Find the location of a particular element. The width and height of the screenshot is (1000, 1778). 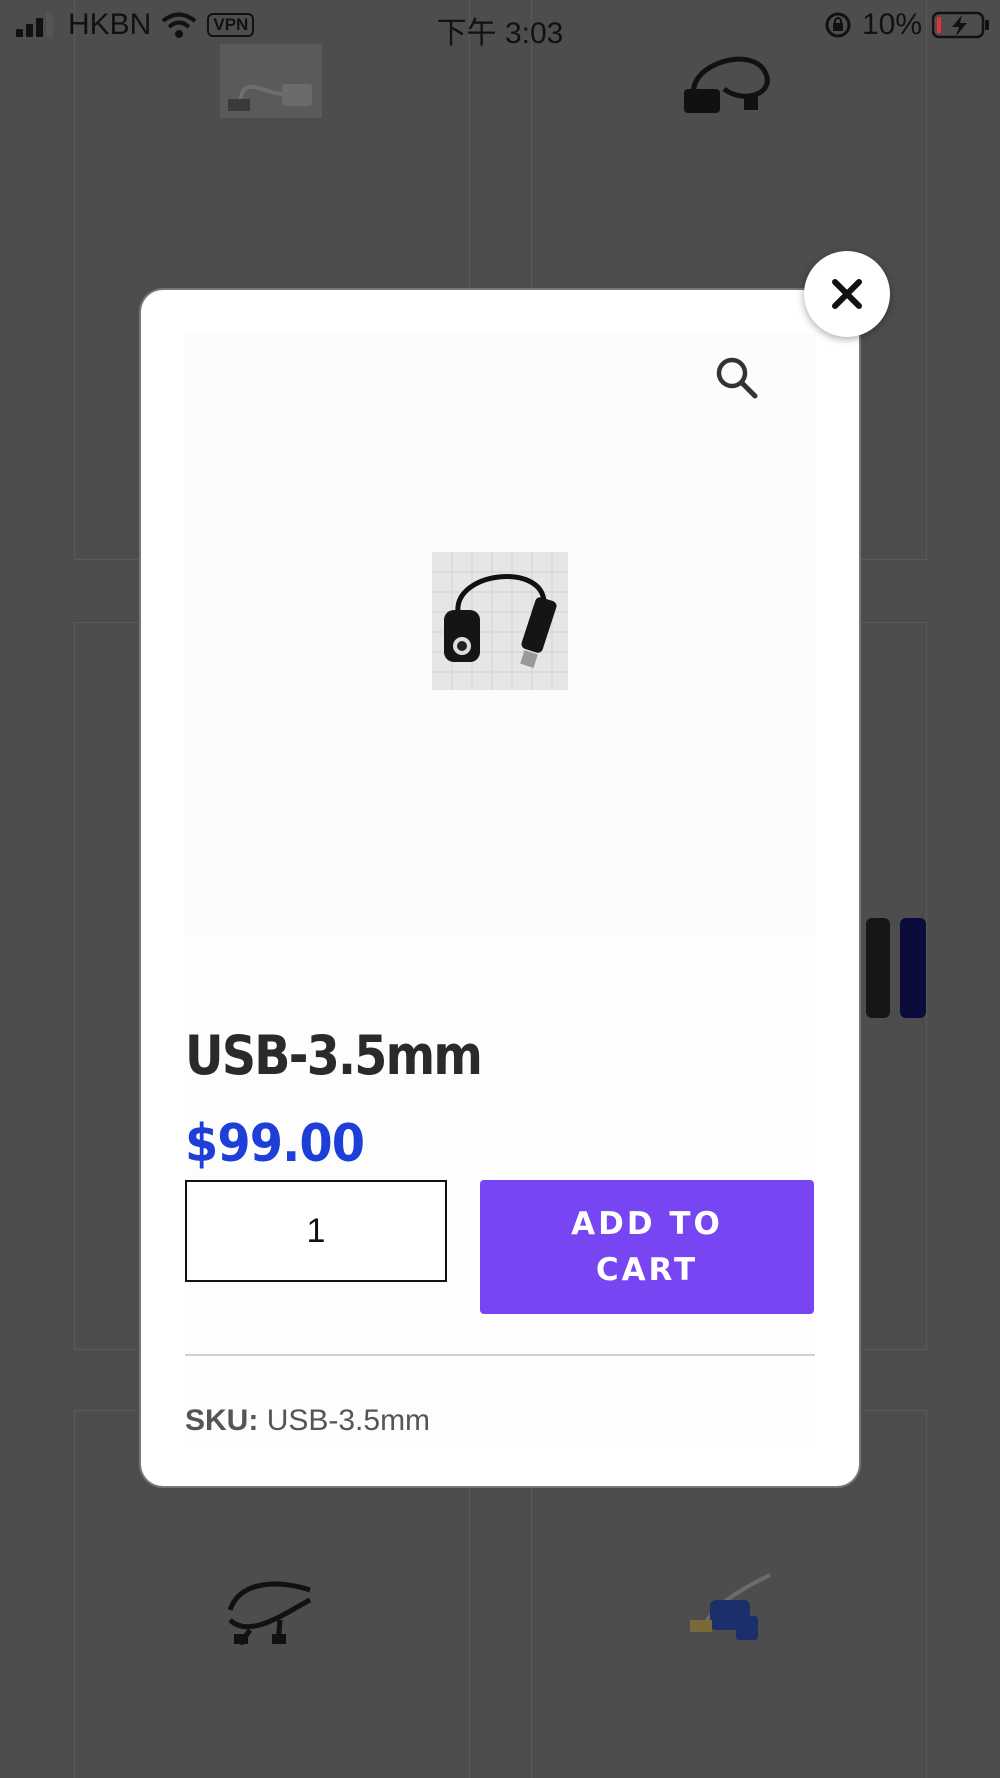

sku-value: USB-3.5mm is located at coordinates (348, 1420).